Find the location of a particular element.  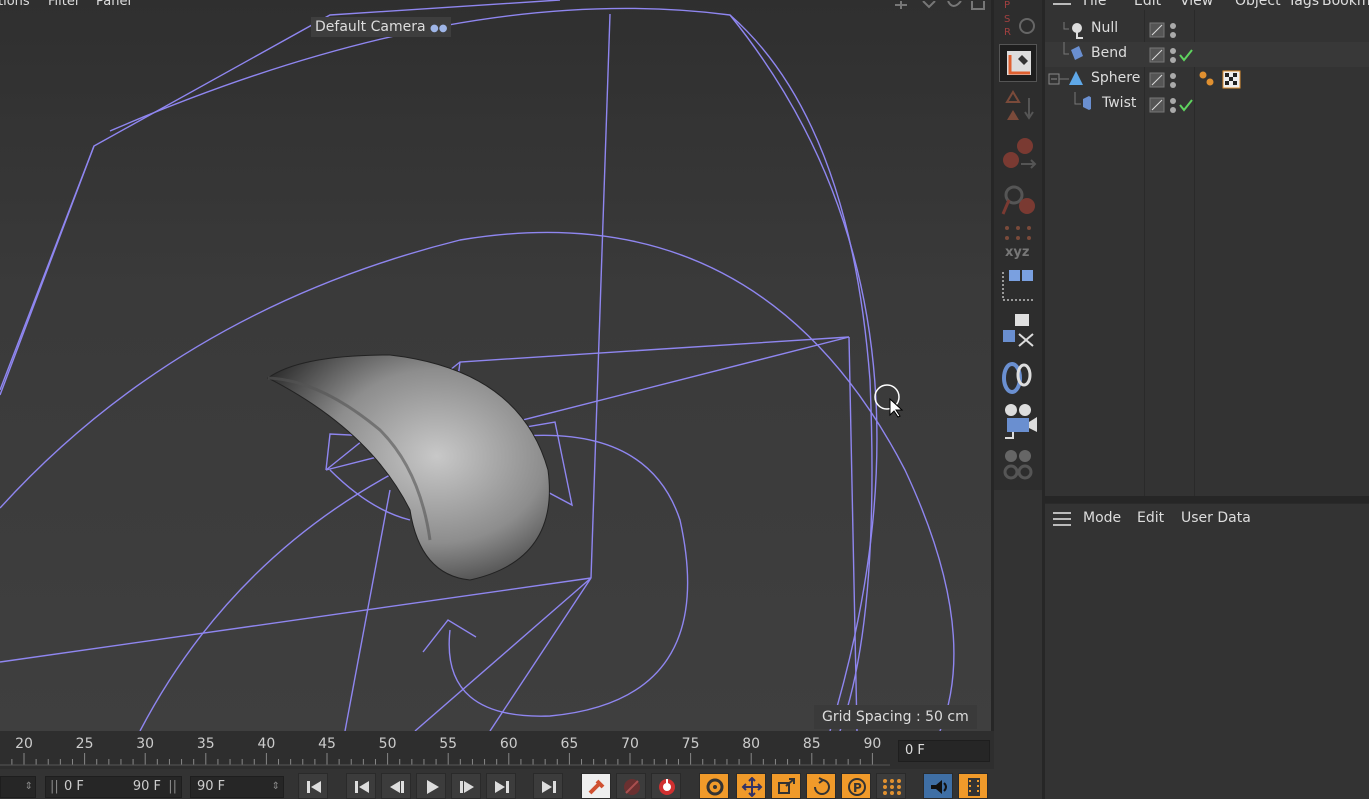

zoom-view-icon is located at coordinates (929, 4).